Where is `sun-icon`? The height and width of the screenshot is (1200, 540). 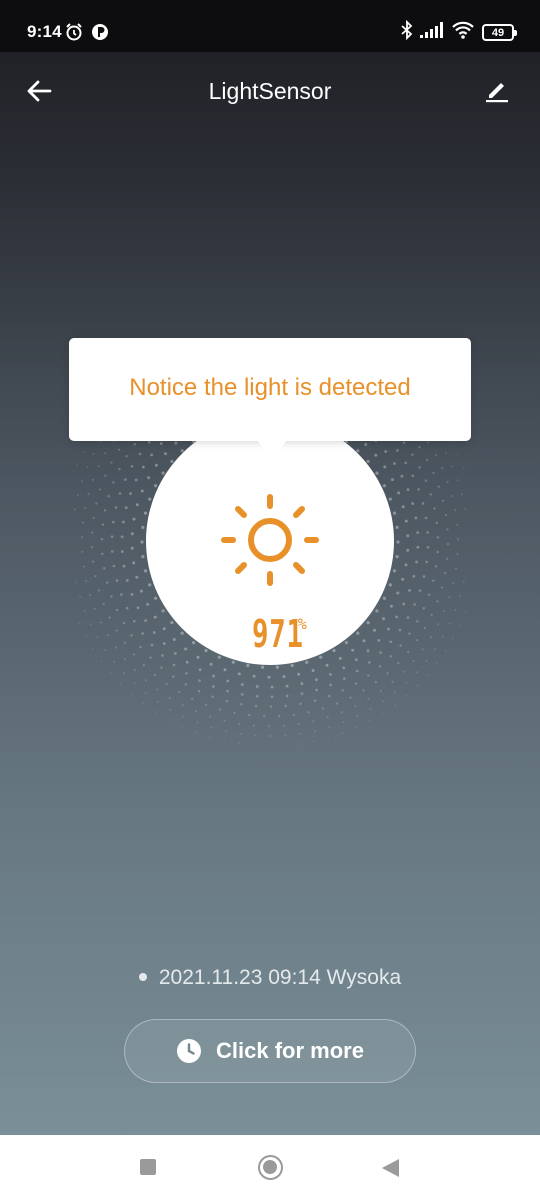
sun-icon is located at coordinates (270, 540).